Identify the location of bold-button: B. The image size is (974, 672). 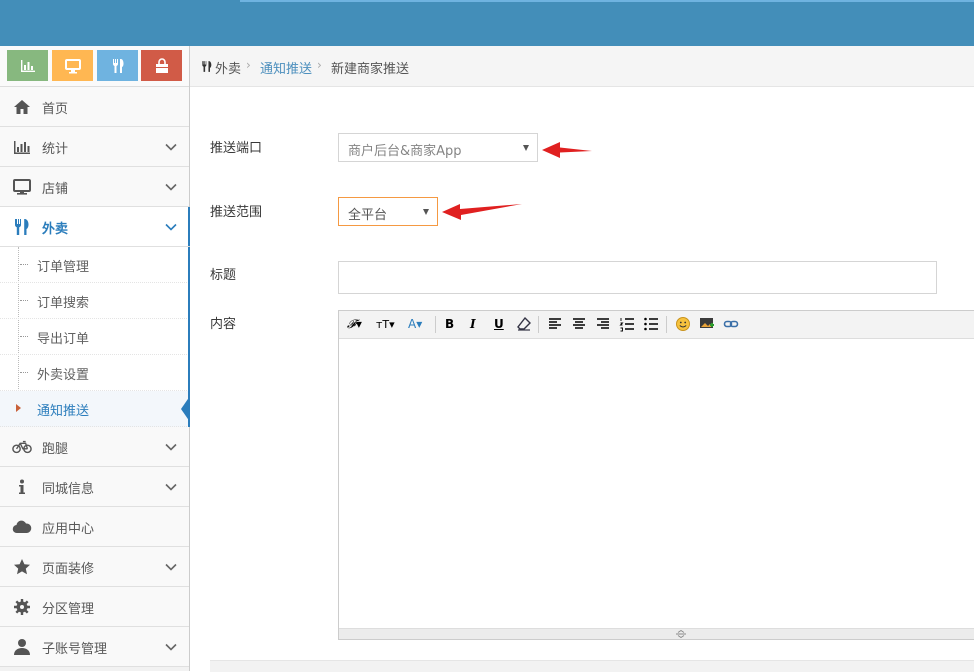
(449, 324).